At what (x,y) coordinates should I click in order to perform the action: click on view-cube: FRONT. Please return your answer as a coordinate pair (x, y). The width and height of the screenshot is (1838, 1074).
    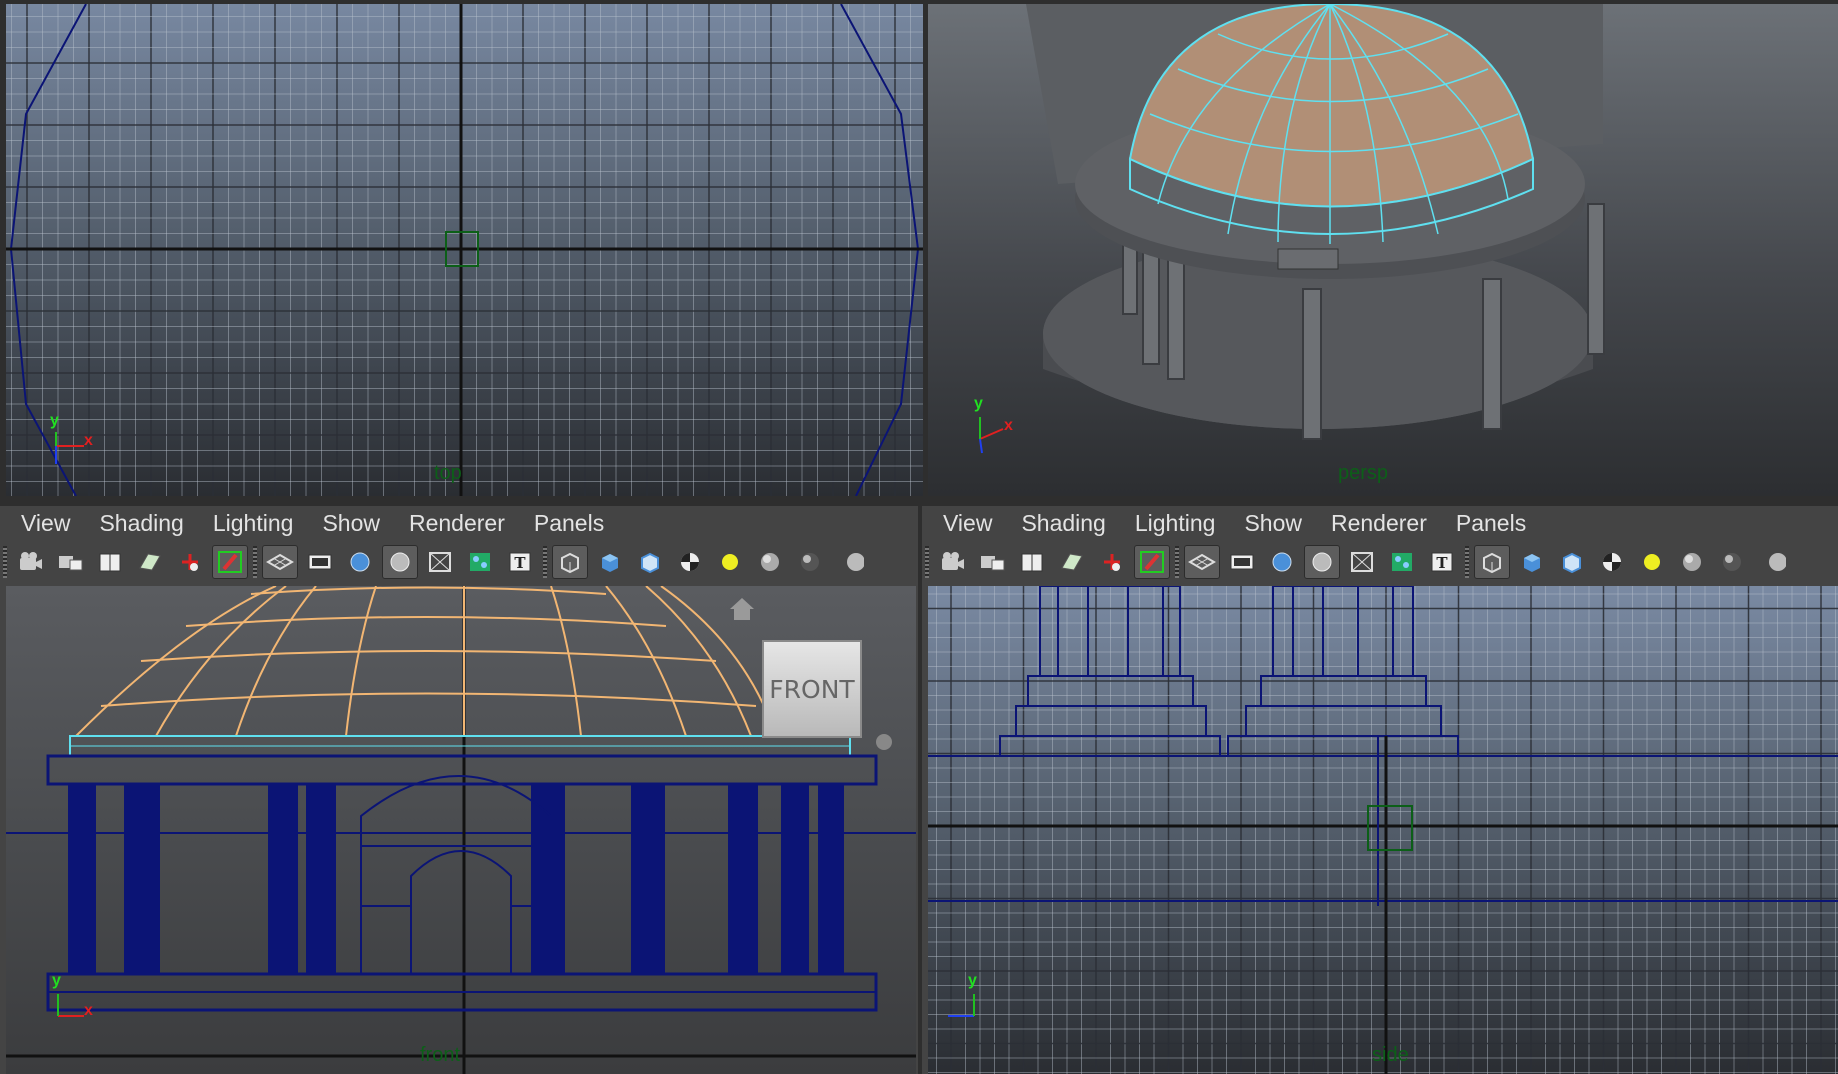
    Looking at the image, I should click on (812, 689).